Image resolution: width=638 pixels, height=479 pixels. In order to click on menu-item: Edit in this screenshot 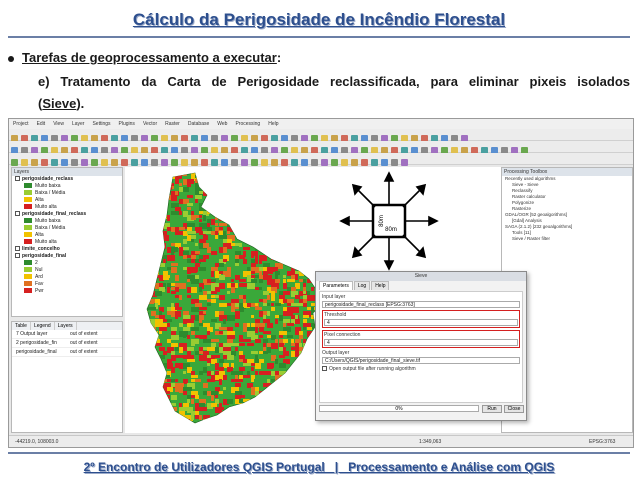, I will do `click(41, 124)`.